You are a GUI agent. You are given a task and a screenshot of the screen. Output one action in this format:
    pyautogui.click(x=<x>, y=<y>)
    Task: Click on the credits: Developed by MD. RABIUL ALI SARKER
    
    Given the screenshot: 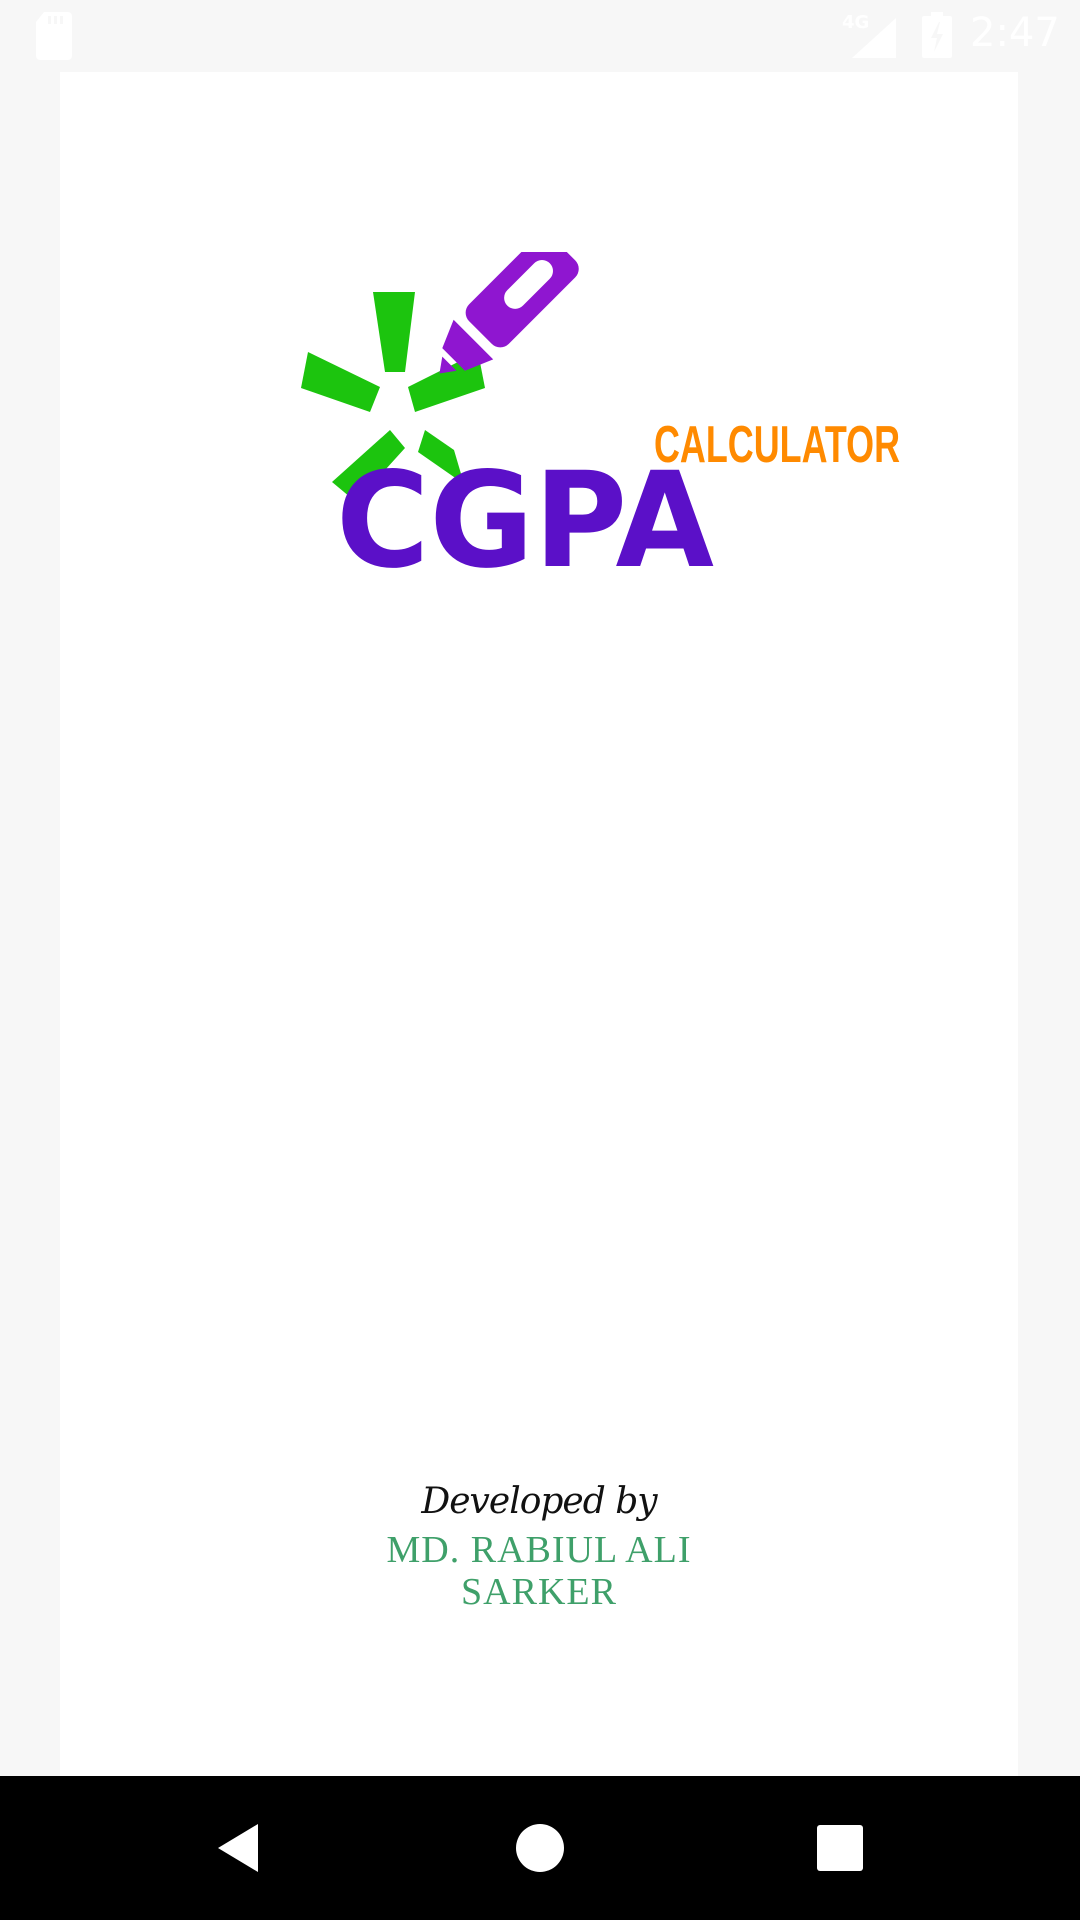 What is the action you would take?
    pyautogui.click(x=539, y=1545)
    